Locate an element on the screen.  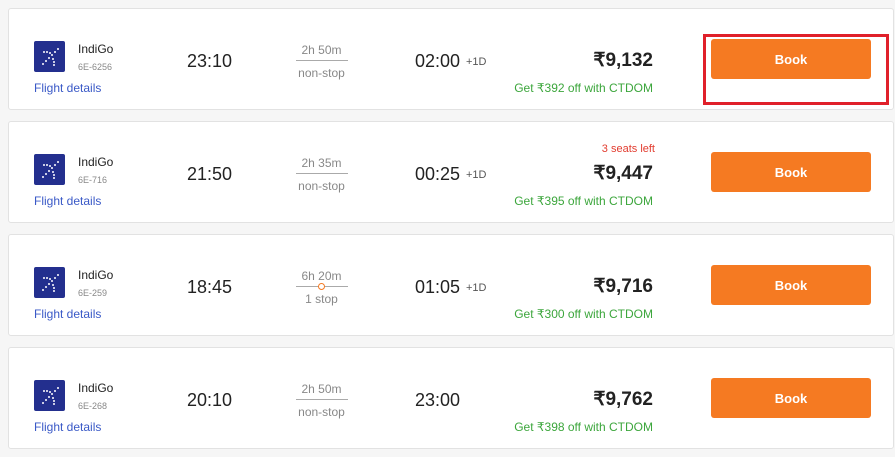
price: ₹9,716 is located at coordinates (623, 286).